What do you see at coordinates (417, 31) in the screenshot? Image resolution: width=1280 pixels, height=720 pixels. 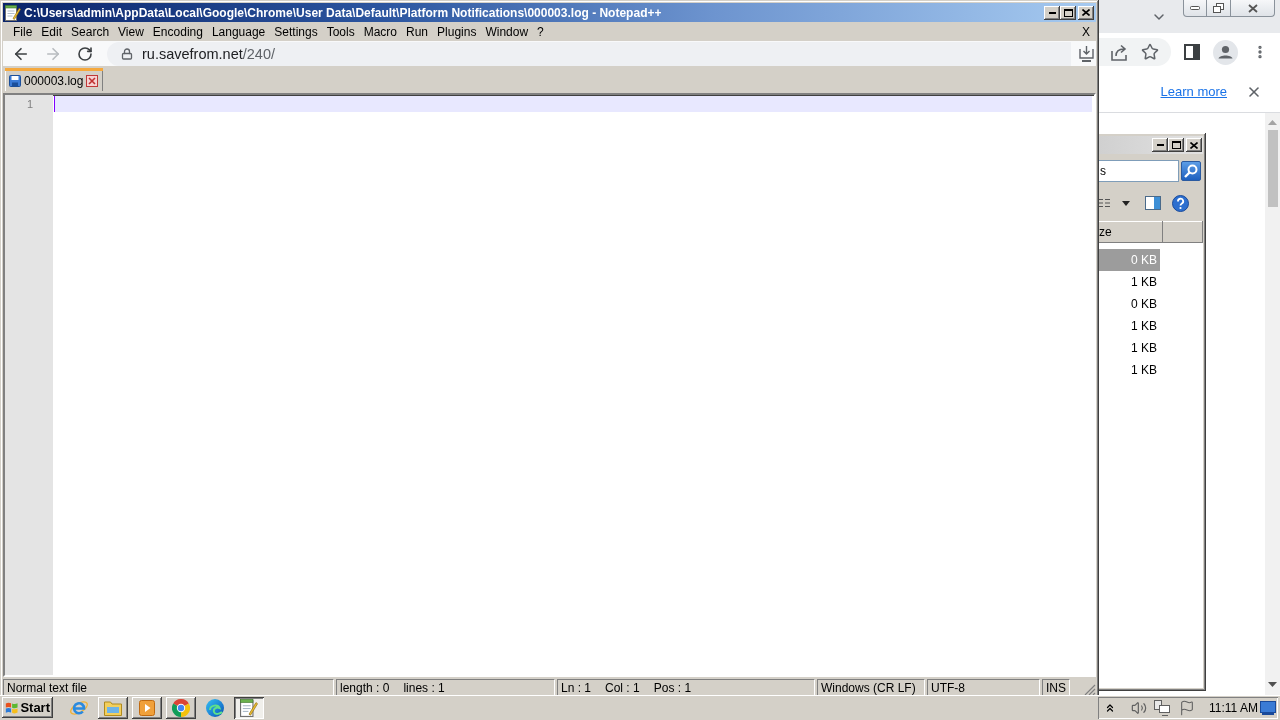 I see `menu-item: Run` at bounding box center [417, 31].